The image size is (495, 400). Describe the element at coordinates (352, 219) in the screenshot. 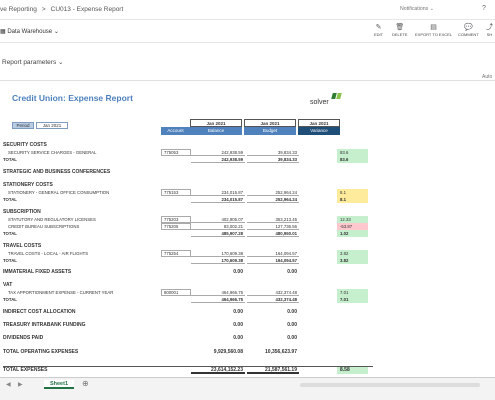

I see `variance-cell: 12.33` at that location.